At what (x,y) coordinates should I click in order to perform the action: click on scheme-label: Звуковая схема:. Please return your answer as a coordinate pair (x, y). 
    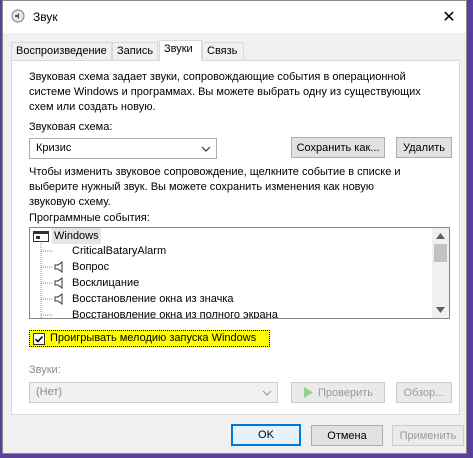
    Looking at the image, I should click on (71, 127).